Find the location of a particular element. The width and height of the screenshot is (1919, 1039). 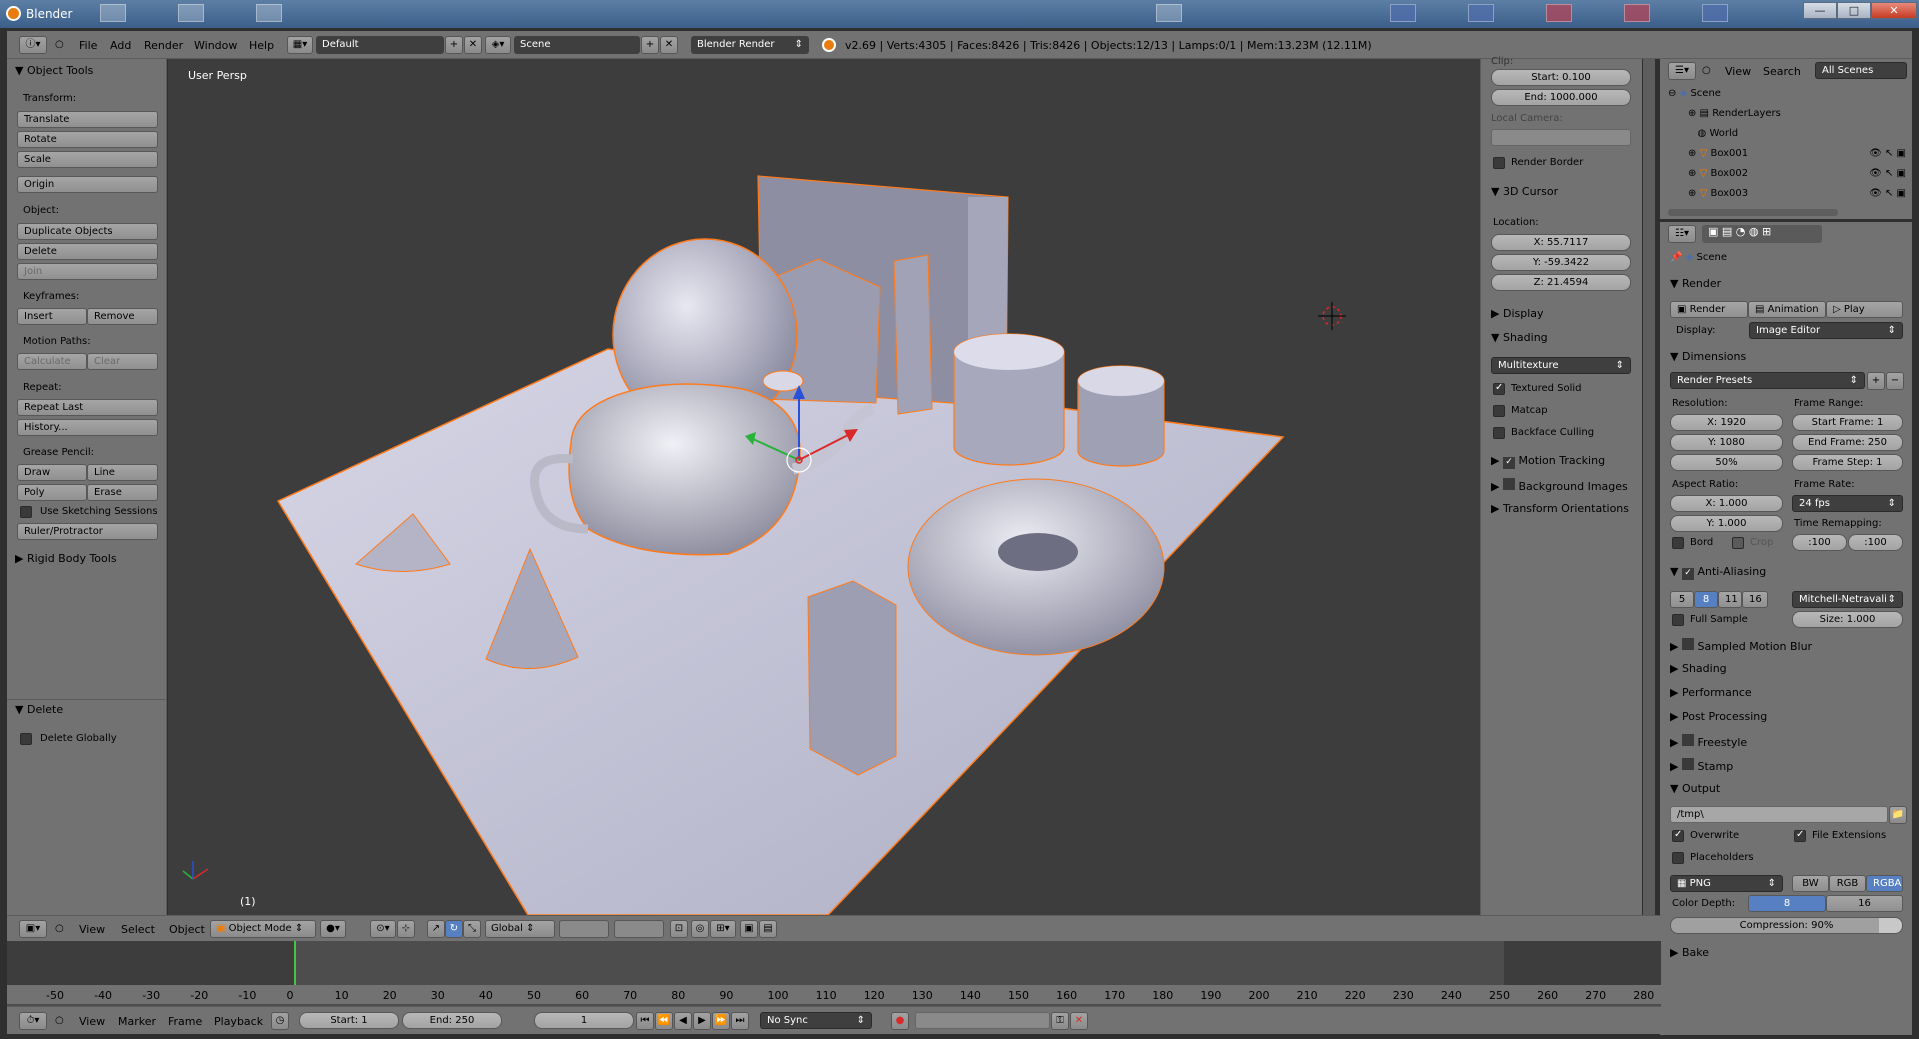

sketching-sessions-checkbox is located at coordinates (26, 512).